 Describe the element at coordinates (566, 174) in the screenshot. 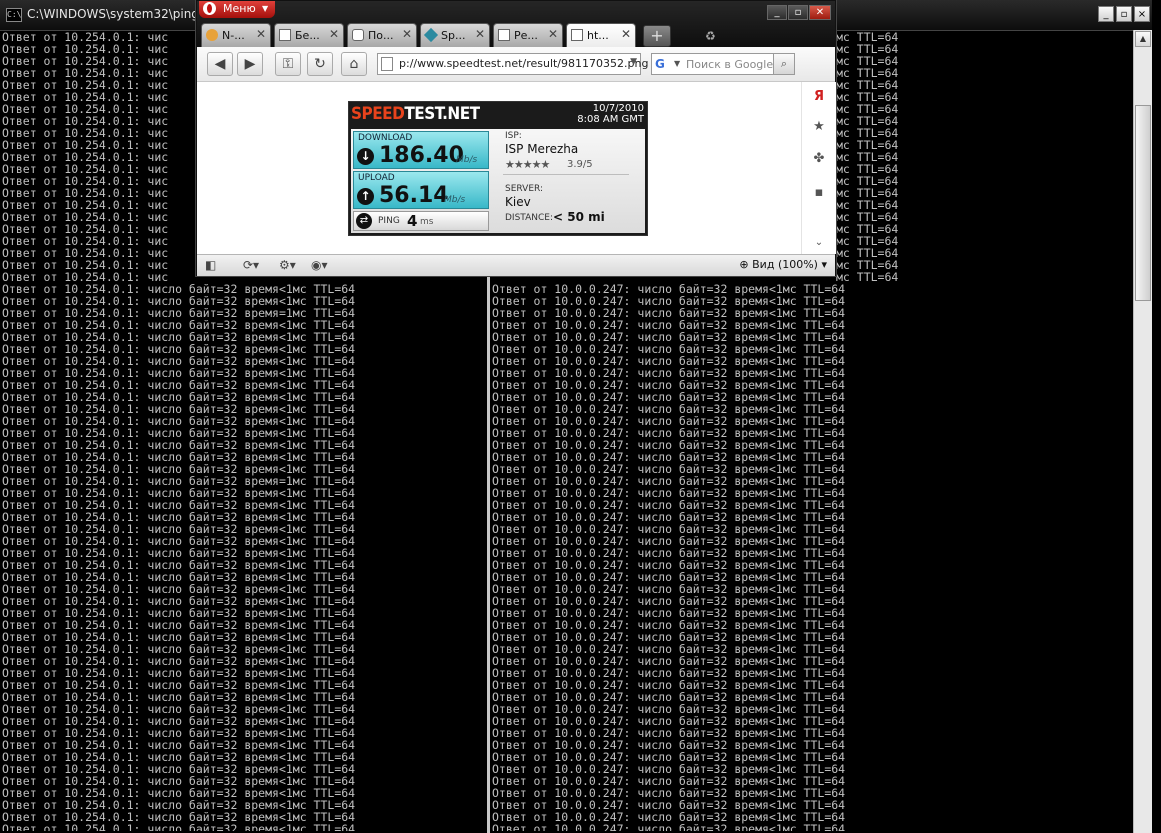

I see `separator` at that location.